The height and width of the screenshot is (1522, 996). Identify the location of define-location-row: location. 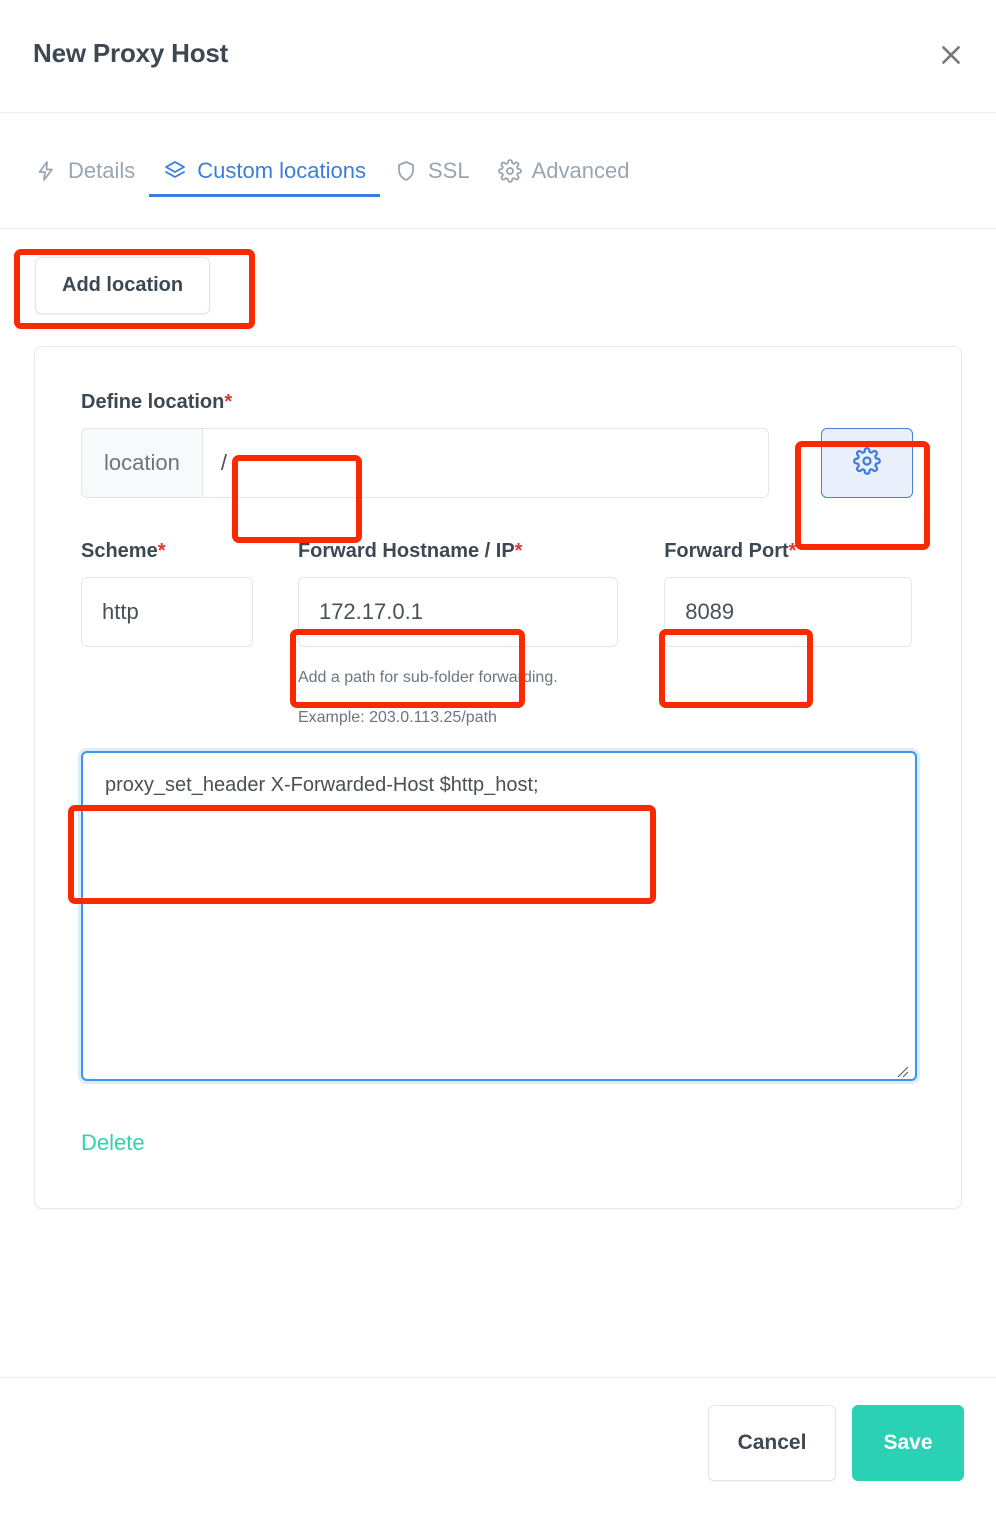
(498, 463).